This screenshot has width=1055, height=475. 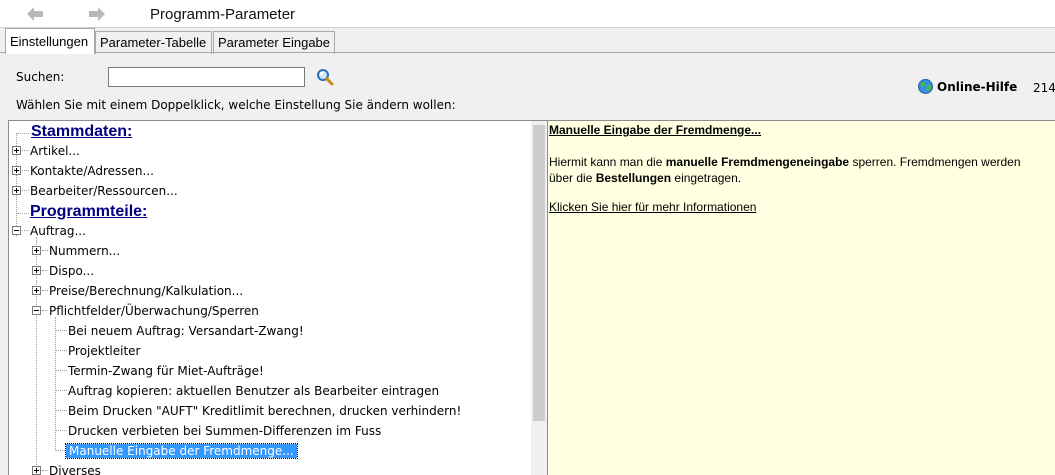 What do you see at coordinates (35, 14) in the screenshot?
I see `arrow-left-icon` at bounding box center [35, 14].